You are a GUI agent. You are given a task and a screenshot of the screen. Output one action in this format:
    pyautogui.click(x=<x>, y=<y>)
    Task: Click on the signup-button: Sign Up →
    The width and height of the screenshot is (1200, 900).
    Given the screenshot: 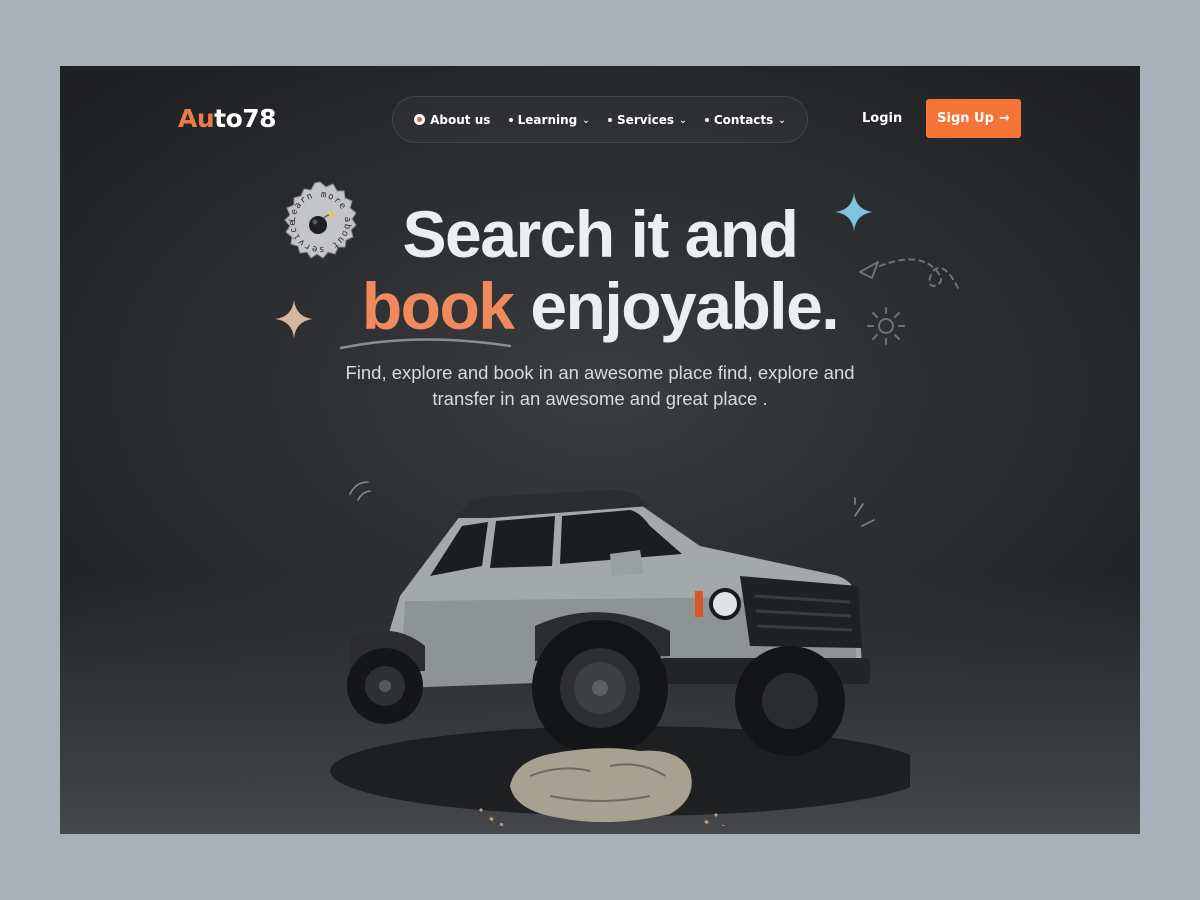 What is the action you would take?
    pyautogui.click(x=973, y=118)
    